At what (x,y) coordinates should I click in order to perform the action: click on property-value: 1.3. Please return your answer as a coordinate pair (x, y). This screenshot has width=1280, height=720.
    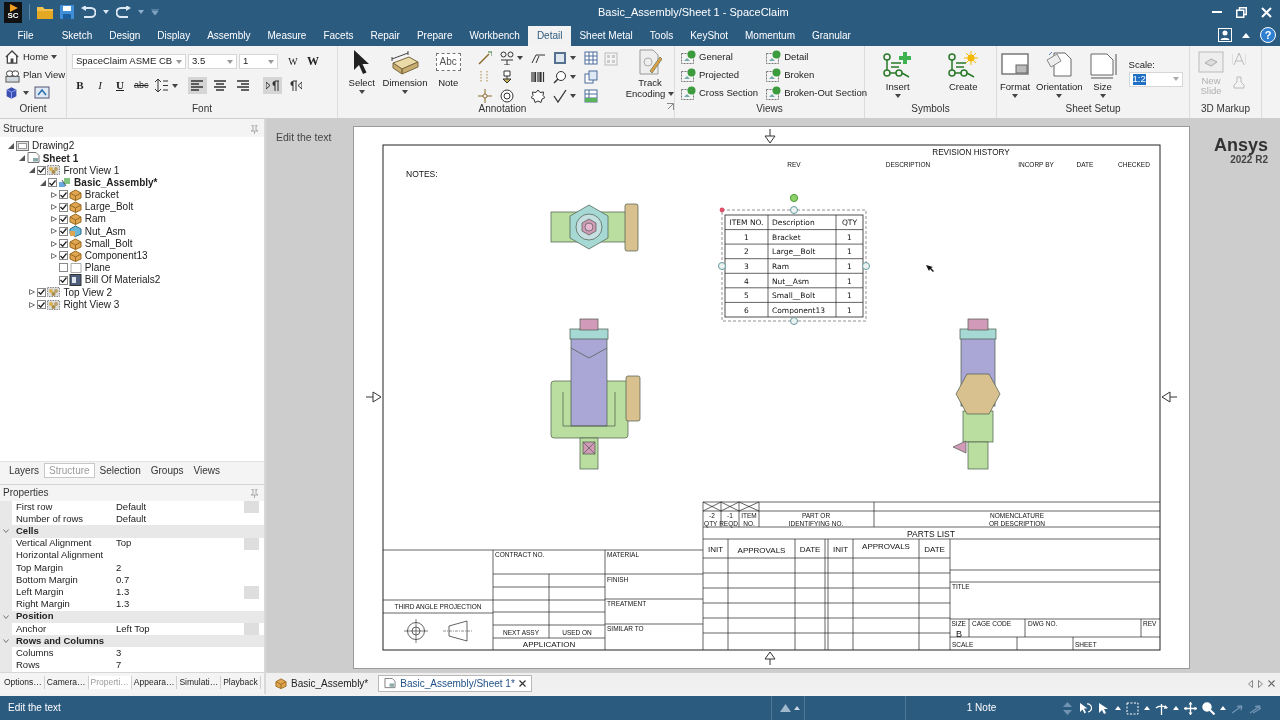
    Looking at the image, I should click on (180, 605).